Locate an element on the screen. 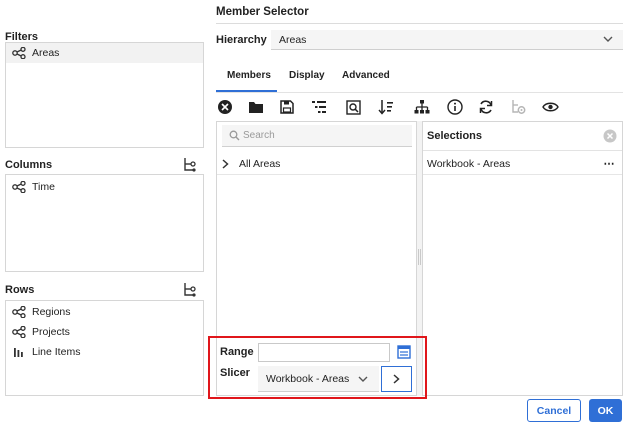  clear-selections-icon is located at coordinates (610, 136).